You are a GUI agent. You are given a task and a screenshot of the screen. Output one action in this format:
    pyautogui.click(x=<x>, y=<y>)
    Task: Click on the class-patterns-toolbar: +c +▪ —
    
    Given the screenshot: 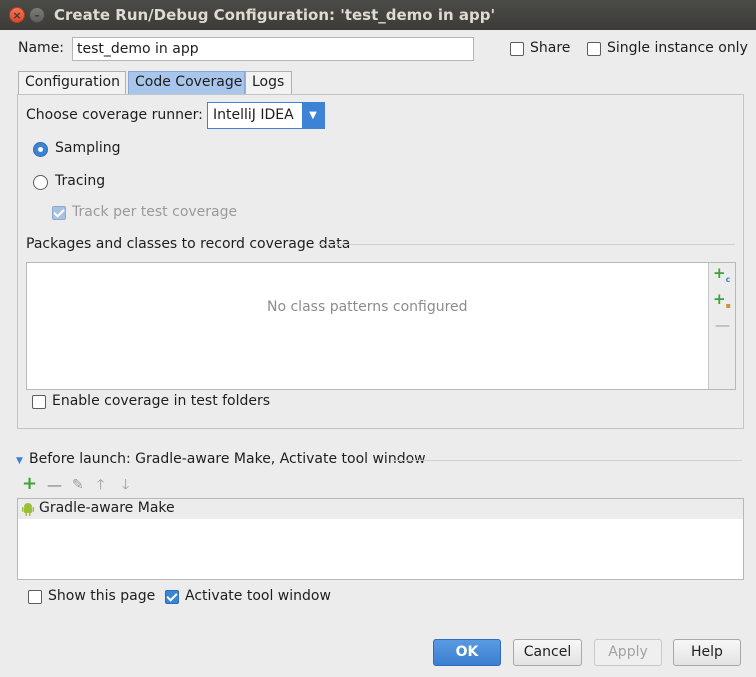 What is the action you would take?
    pyautogui.click(x=721, y=326)
    